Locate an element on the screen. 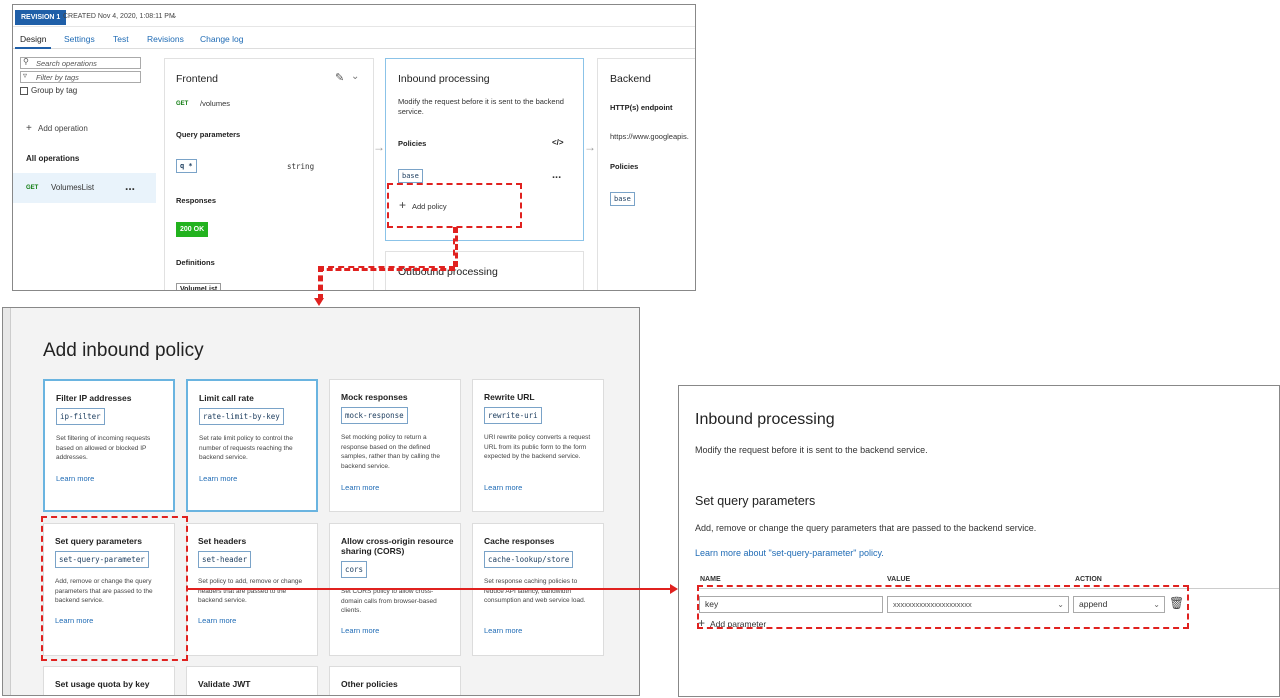 The width and height of the screenshot is (1280, 698). arrow-down-icon is located at coordinates (319, 302).